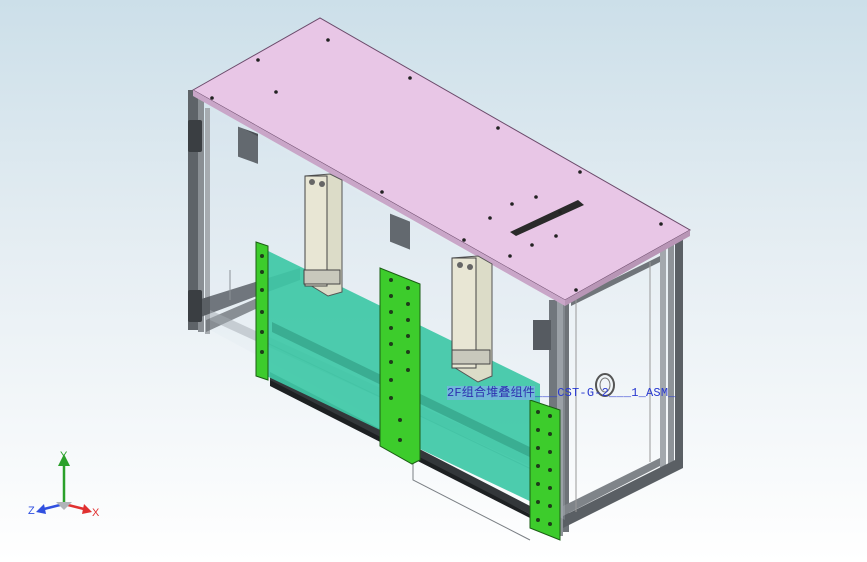 The width and height of the screenshot is (867, 562). I want to click on green-bracket-right, so click(545, 470).